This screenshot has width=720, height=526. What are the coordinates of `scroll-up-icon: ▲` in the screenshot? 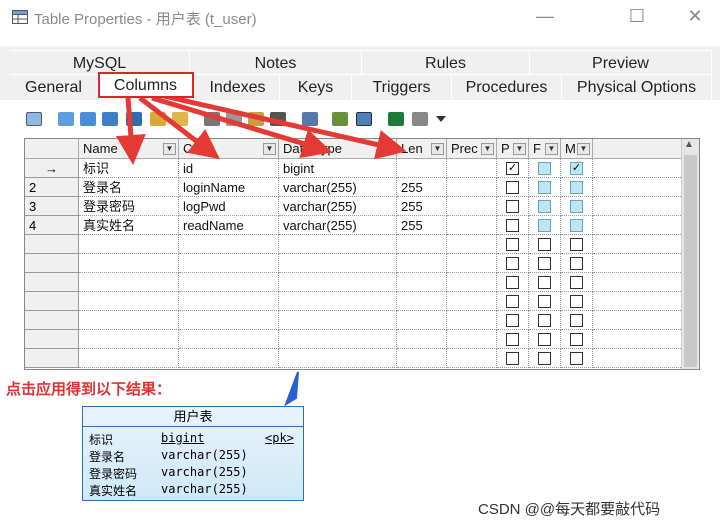 It's located at (689, 144).